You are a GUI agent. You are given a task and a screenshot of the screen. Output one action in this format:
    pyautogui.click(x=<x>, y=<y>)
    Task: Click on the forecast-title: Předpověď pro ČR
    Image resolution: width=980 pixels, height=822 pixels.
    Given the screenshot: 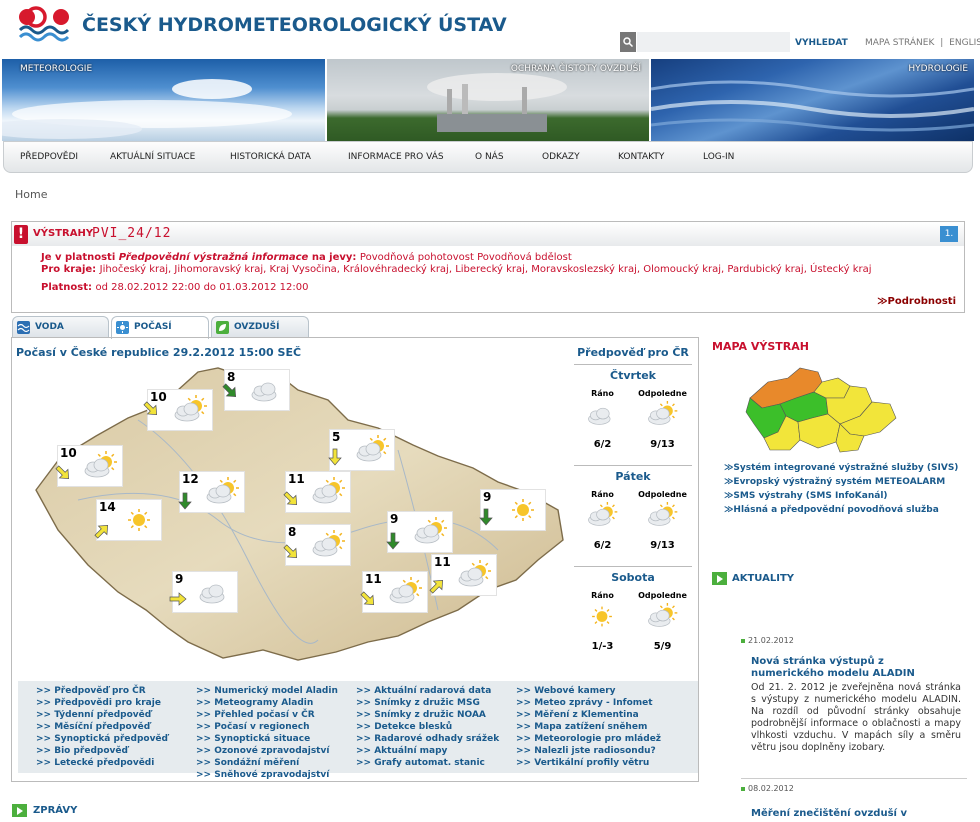 What is the action you would take?
    pyautogui.click(x=633, y=352)
    